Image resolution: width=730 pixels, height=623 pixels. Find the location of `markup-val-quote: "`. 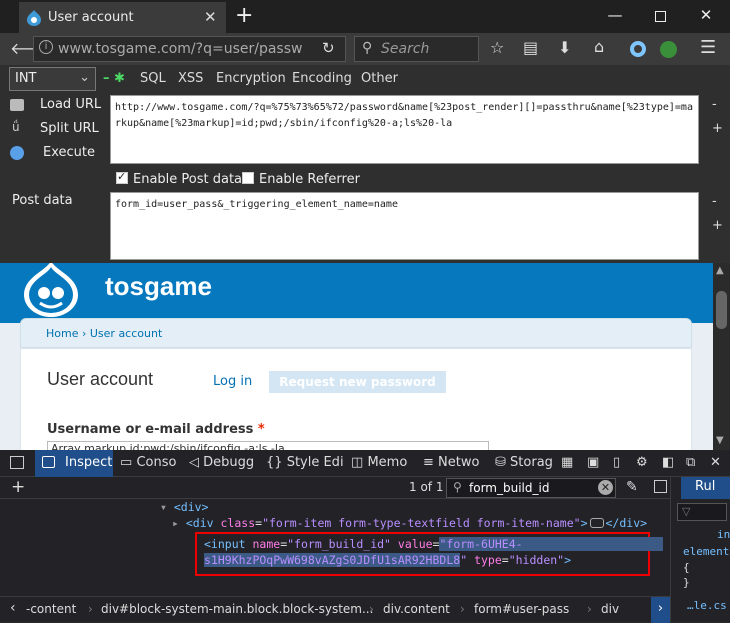

markup-val-quote: " is located at coordinates (464, 560).